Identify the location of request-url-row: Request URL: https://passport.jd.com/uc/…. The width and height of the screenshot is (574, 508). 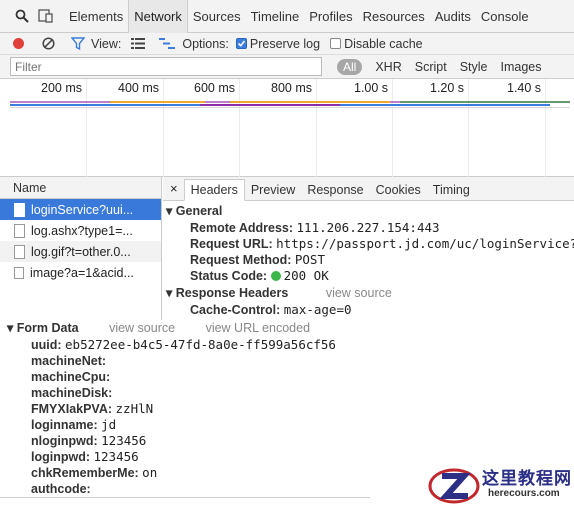
(368, 244).